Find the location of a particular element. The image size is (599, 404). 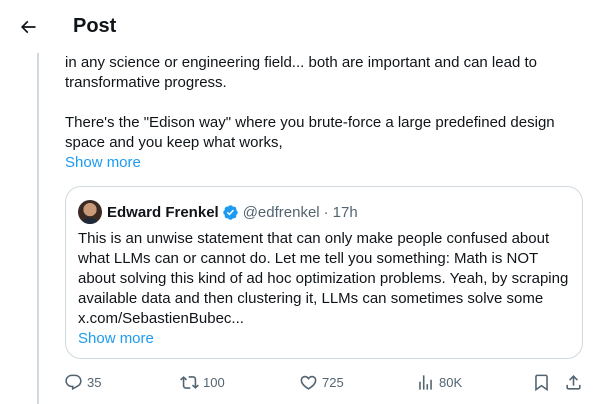

share-button is located at coordinates (575, 382).